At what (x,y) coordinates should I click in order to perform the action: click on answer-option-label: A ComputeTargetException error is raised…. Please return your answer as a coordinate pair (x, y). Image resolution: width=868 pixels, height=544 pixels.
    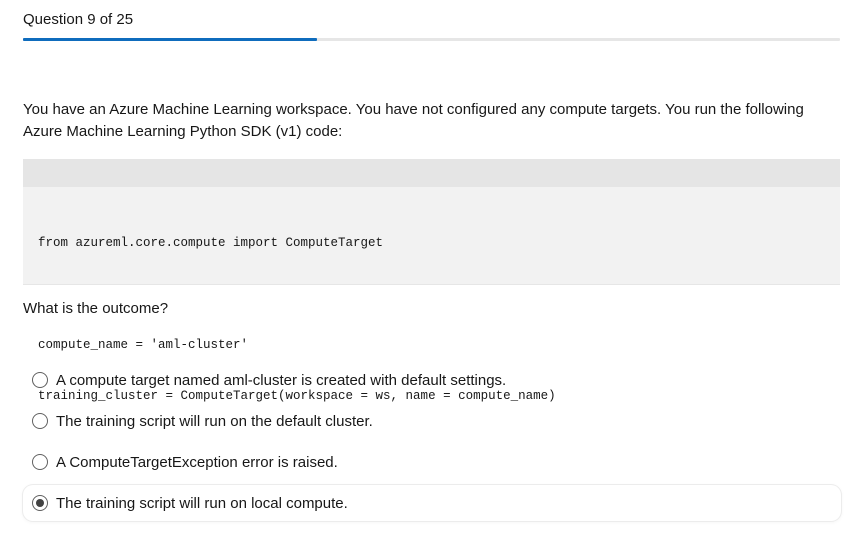
    Looking at the image, I should click on (197, 462).